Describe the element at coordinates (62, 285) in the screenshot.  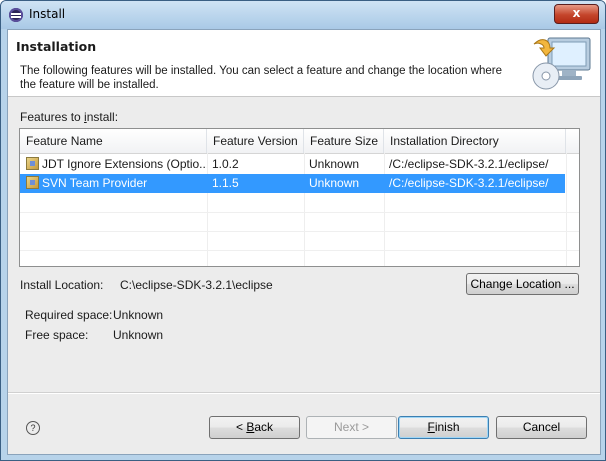
I see `install-location-label: Install Location:` at that location.